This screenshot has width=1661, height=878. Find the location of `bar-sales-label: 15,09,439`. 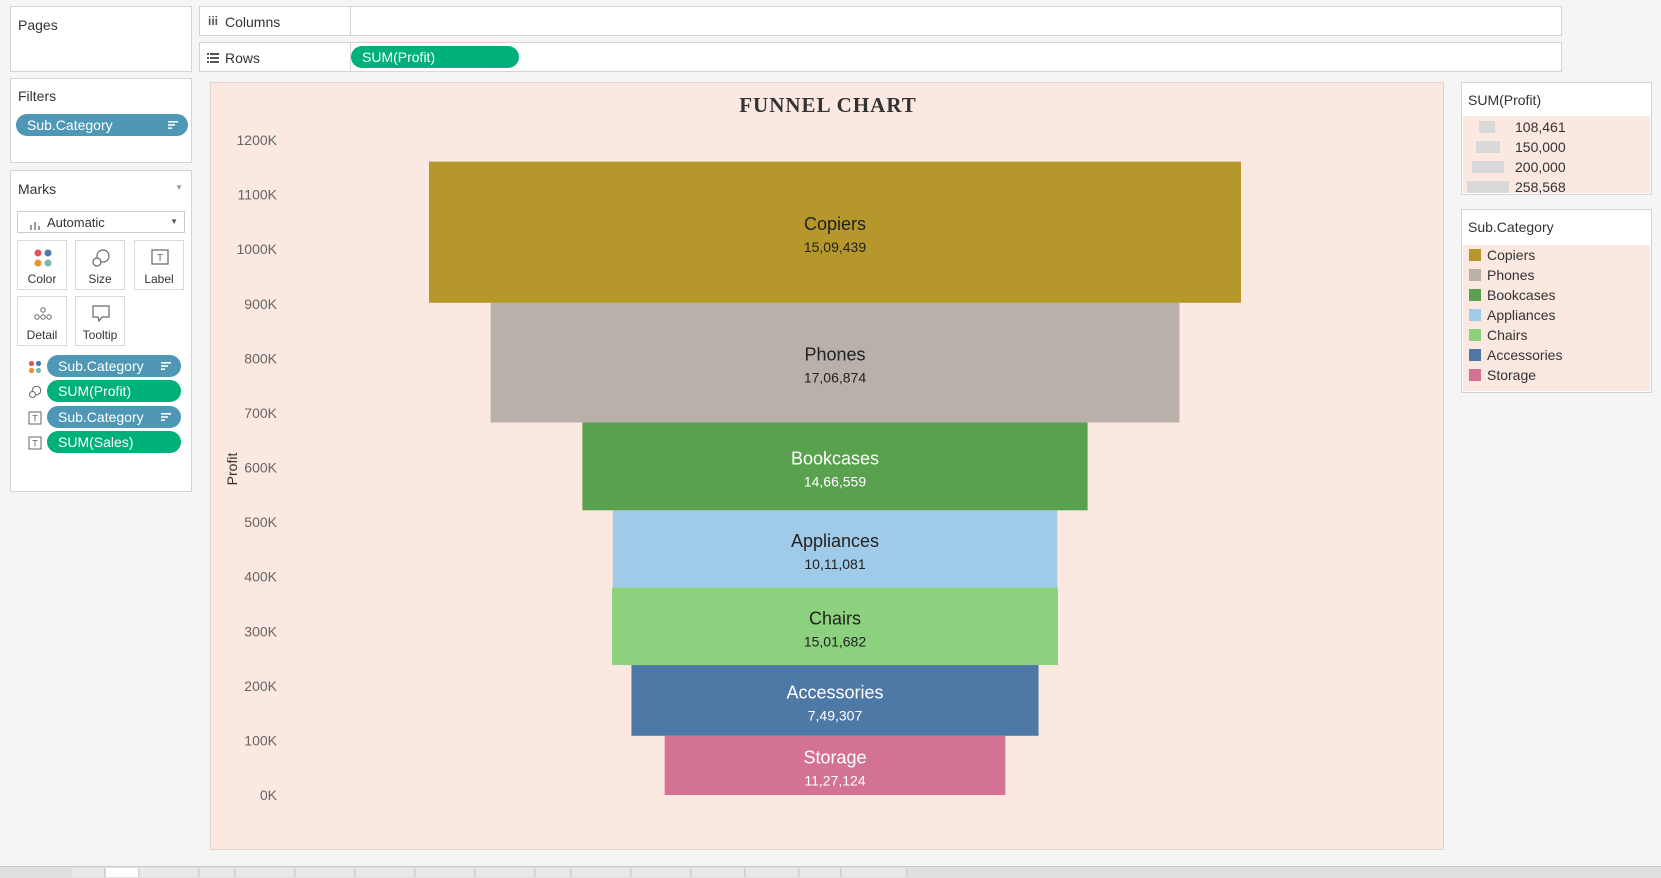

bar-sales-label: 15,09,439 is located at coordinates (835, 247).